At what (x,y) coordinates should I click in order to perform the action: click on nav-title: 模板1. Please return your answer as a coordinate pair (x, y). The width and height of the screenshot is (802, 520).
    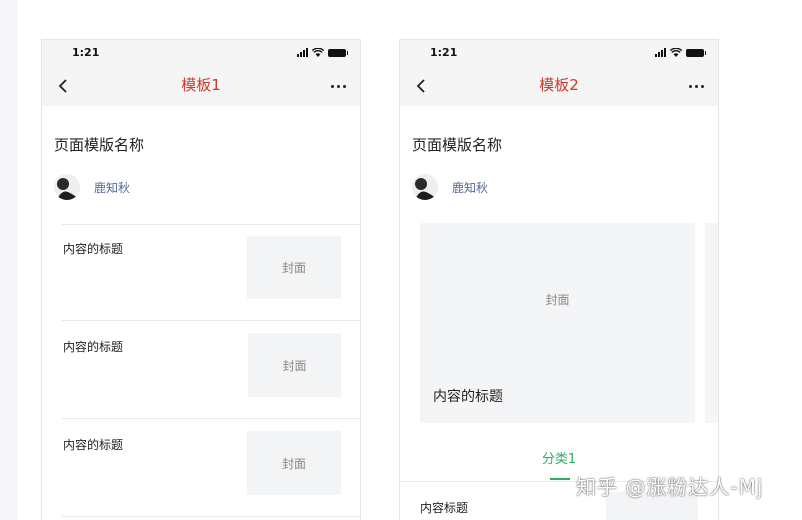
    Looking at the image, I should click on (201, 85).